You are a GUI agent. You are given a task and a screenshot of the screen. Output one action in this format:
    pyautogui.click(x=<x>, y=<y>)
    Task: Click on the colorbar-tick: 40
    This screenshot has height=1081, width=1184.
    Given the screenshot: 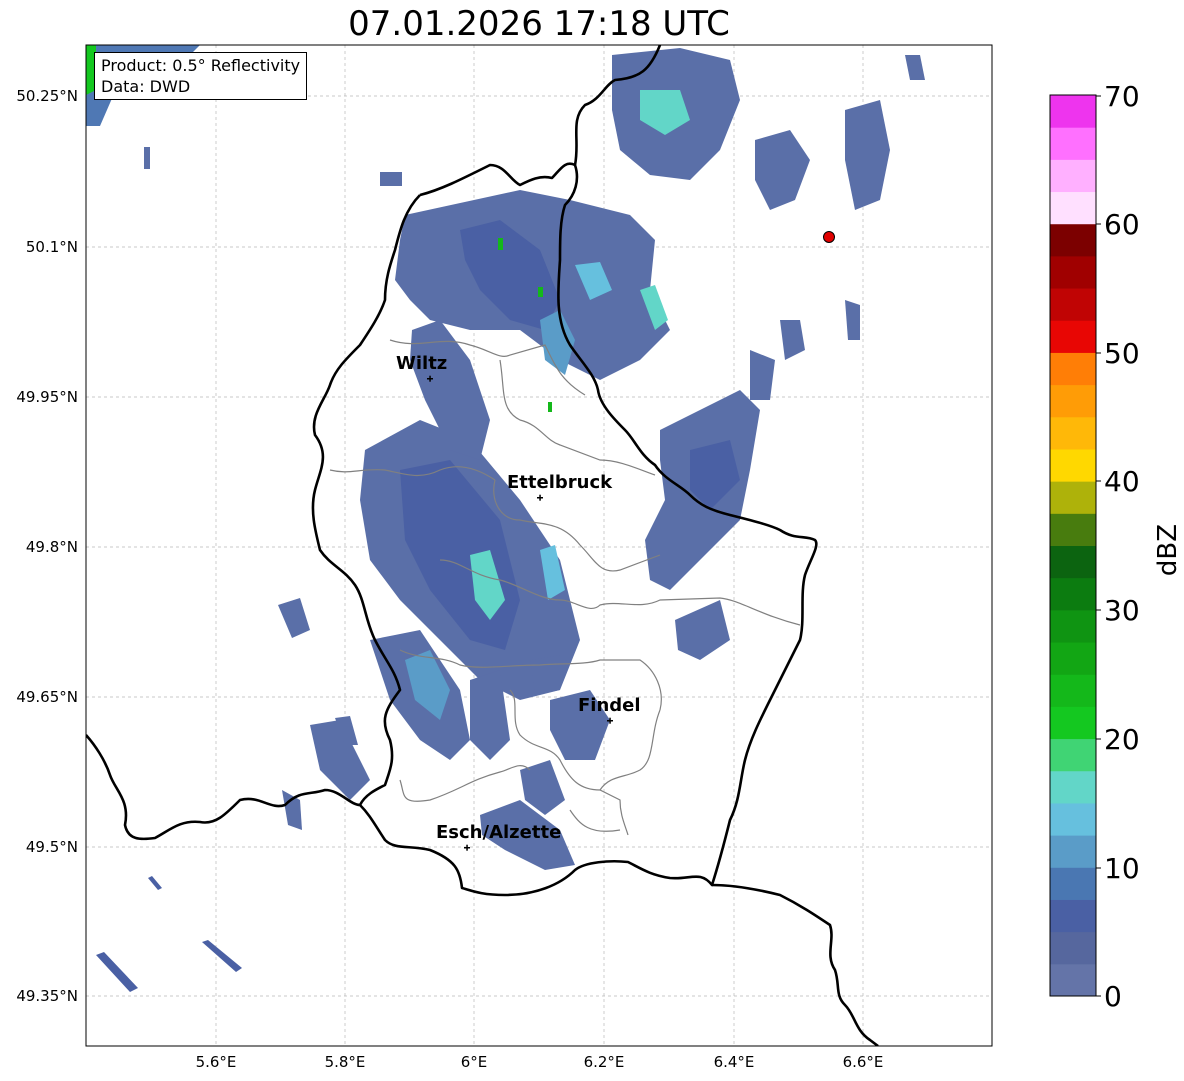 What is the action you would take?
    pyautogui.click(x=1122, y=481)
    